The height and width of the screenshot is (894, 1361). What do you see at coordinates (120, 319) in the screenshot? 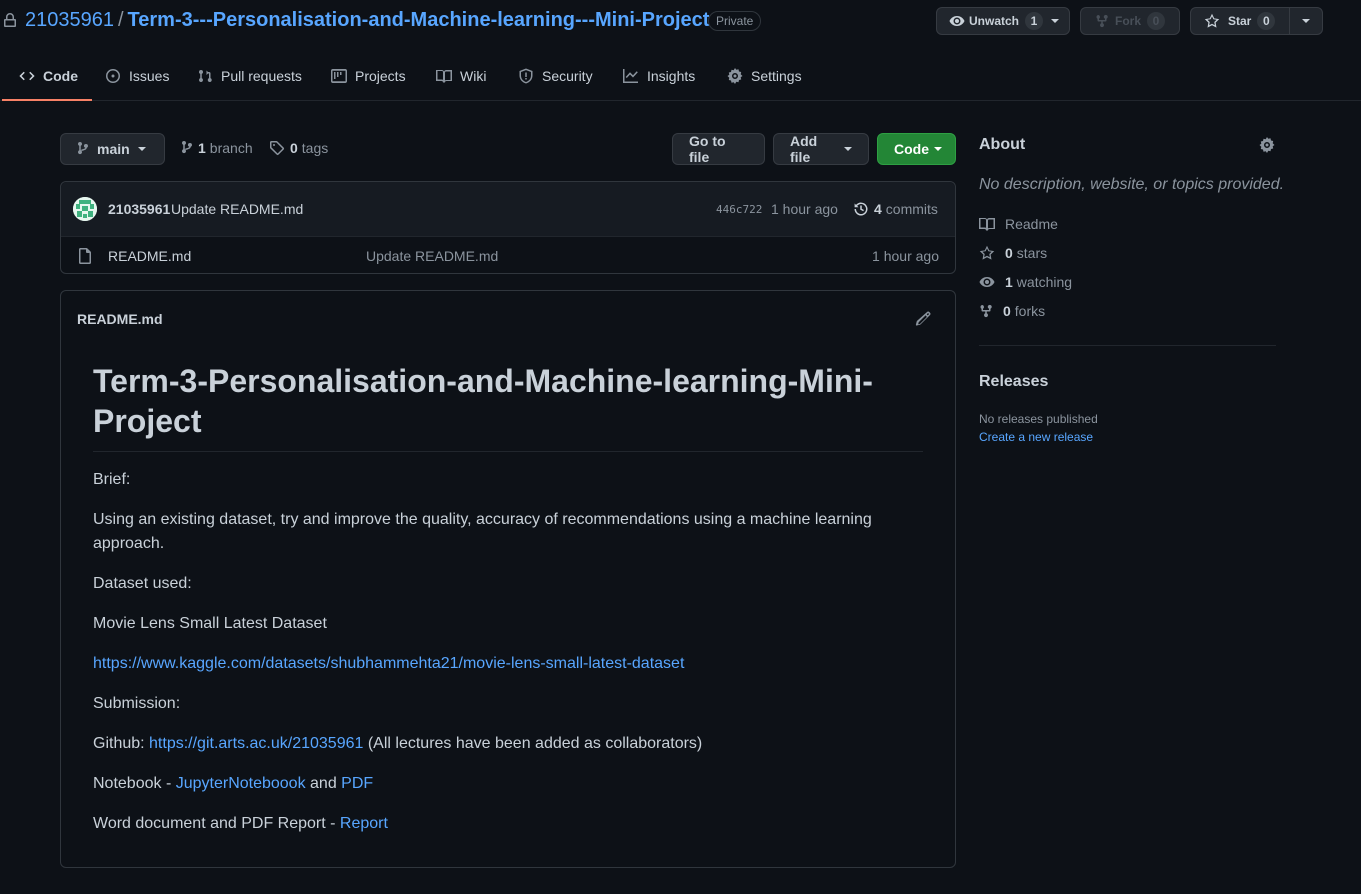
I see `readme-filename-link: README.md` at bounding box center [120, 319].